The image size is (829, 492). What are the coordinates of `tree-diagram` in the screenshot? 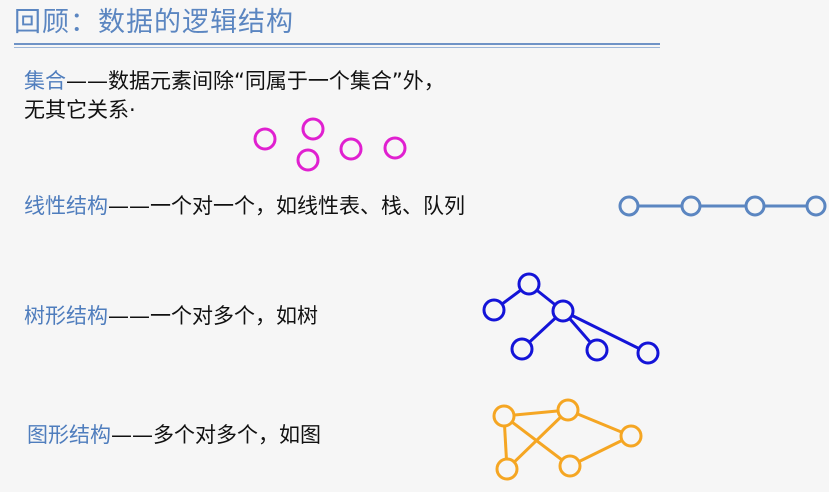 It's located at (571, 318).